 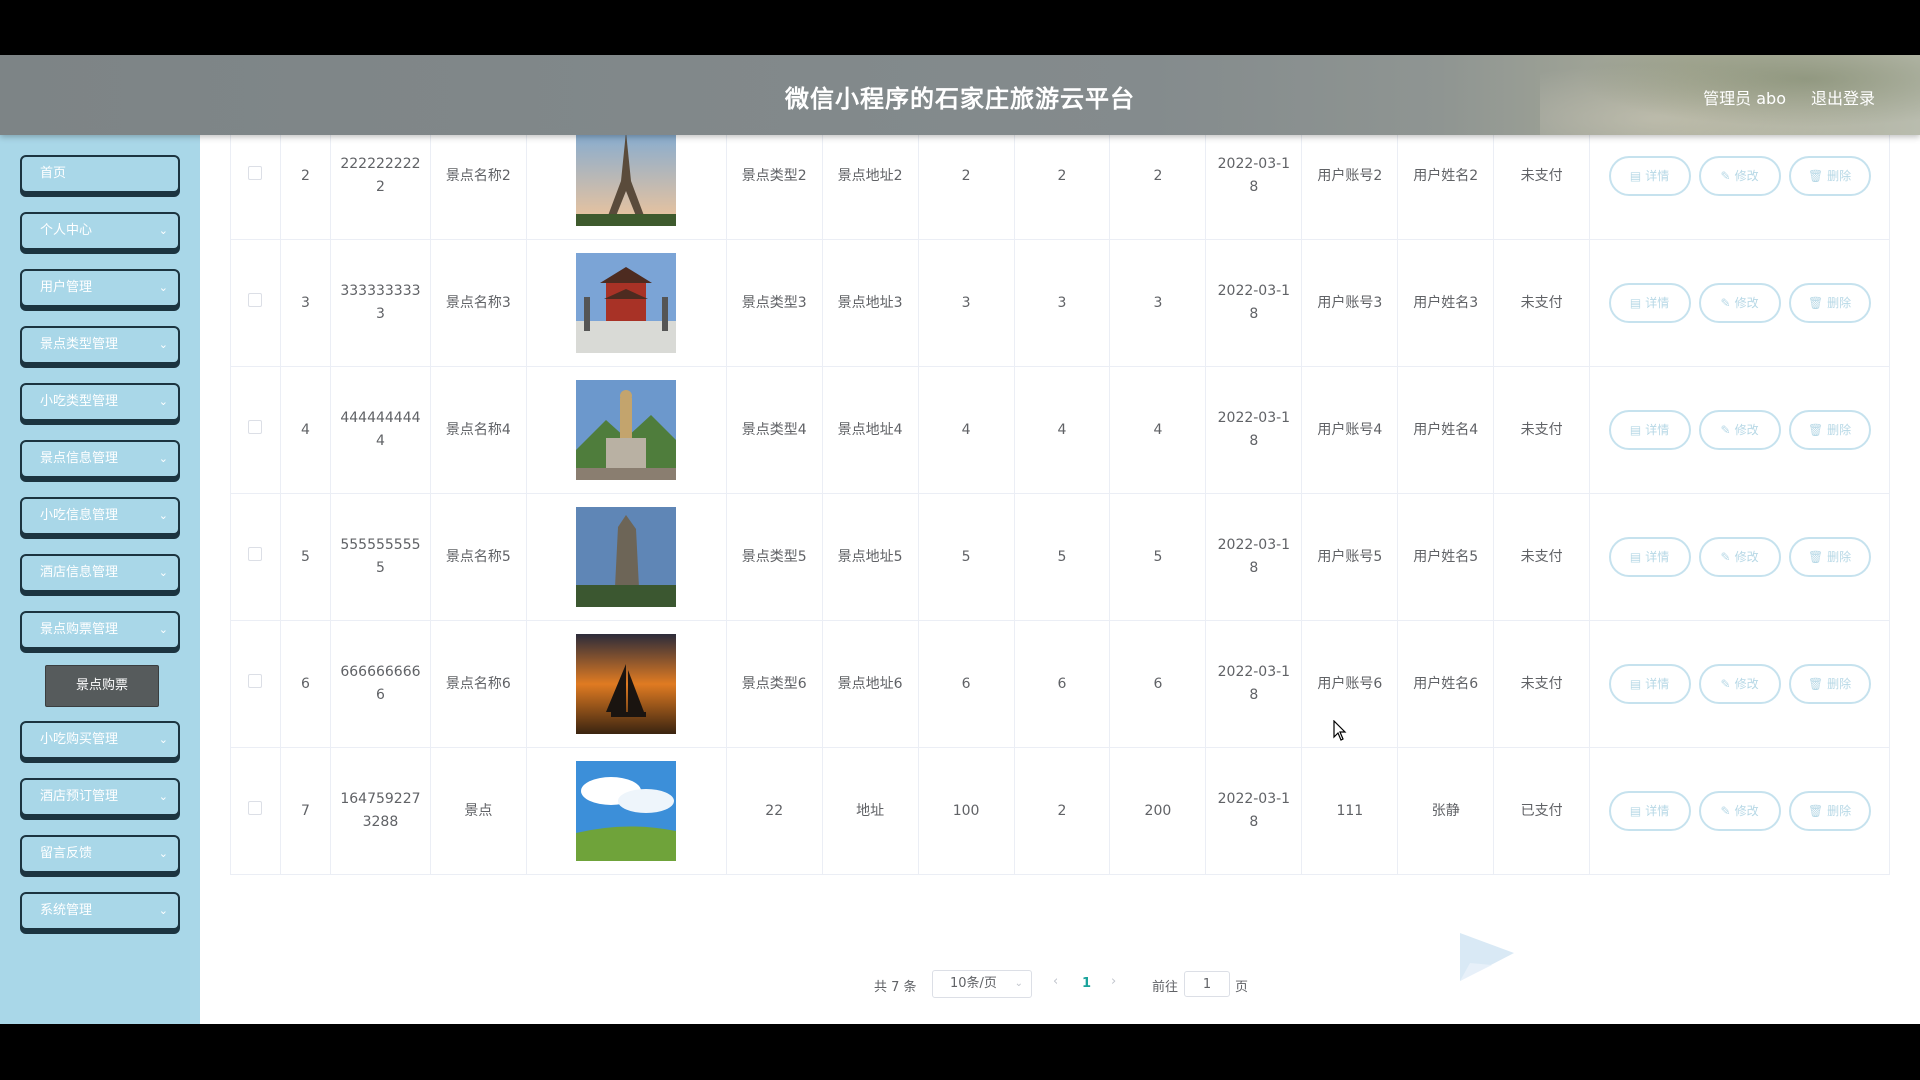 I want to click on cell-price: 5, so click(x=966, y=557).